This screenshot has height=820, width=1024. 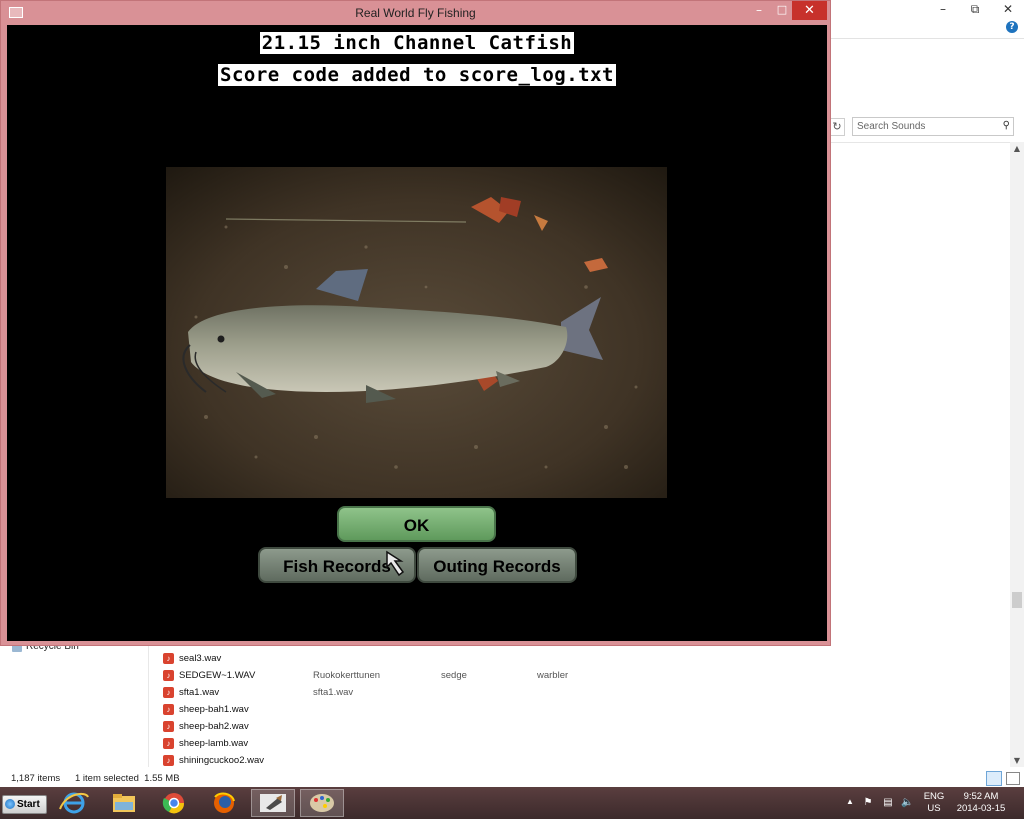 What do you see at coordinates (333, 692) in the screenshot?
I see `file-title: sfta1.wav` at bounding box center [333, 692].